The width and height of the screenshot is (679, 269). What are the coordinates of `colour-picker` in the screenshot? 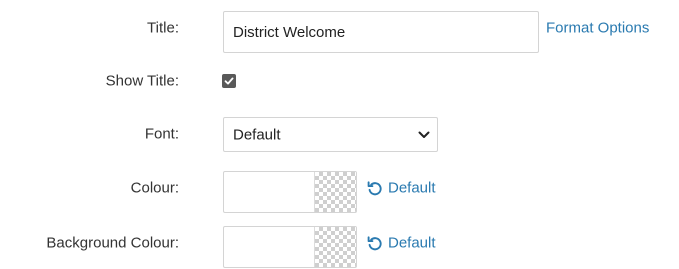 It's located at (290, 192).